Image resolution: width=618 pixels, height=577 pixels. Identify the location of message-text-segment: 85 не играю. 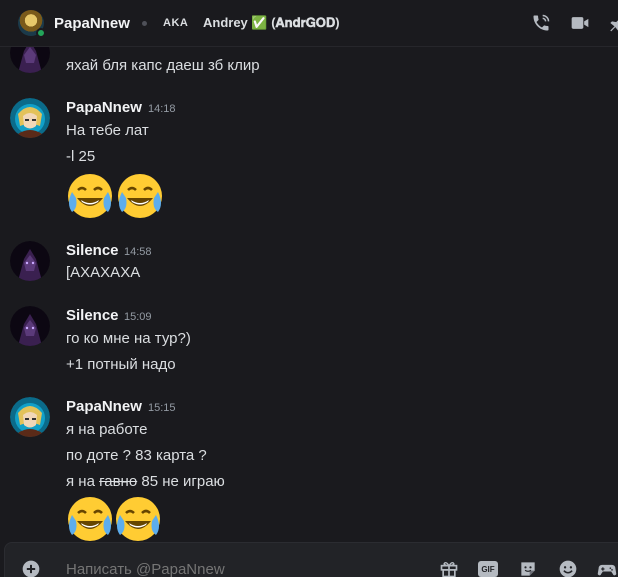
(181, 481).